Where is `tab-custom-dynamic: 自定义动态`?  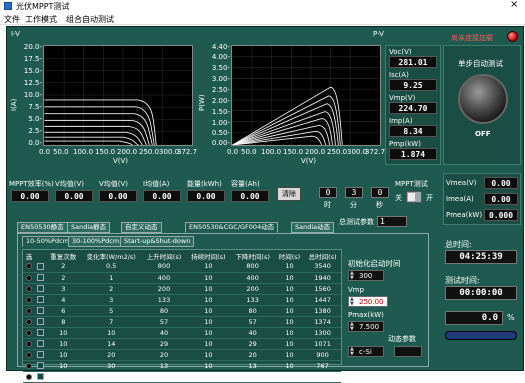 tab-custom-dynamic: 自定义动态 is located at coordinates (141, 227).